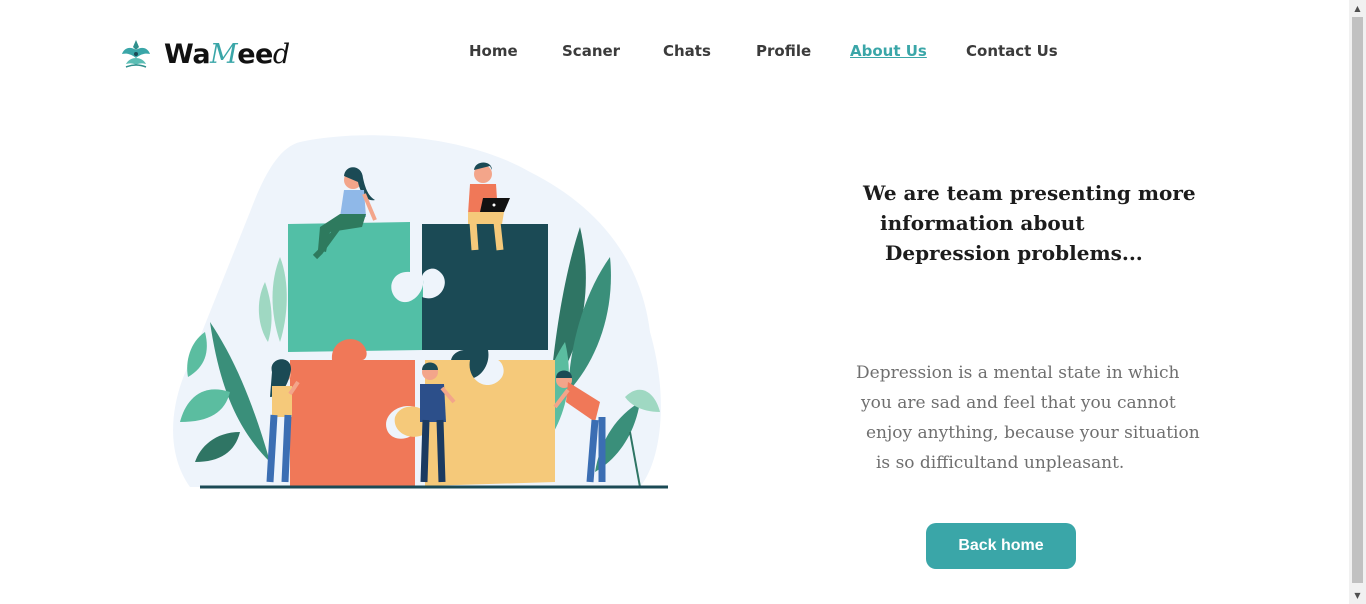  Describe the element at coordinates (687, 51) in the screenshot. I see `nav-chats: Chats` at that location.